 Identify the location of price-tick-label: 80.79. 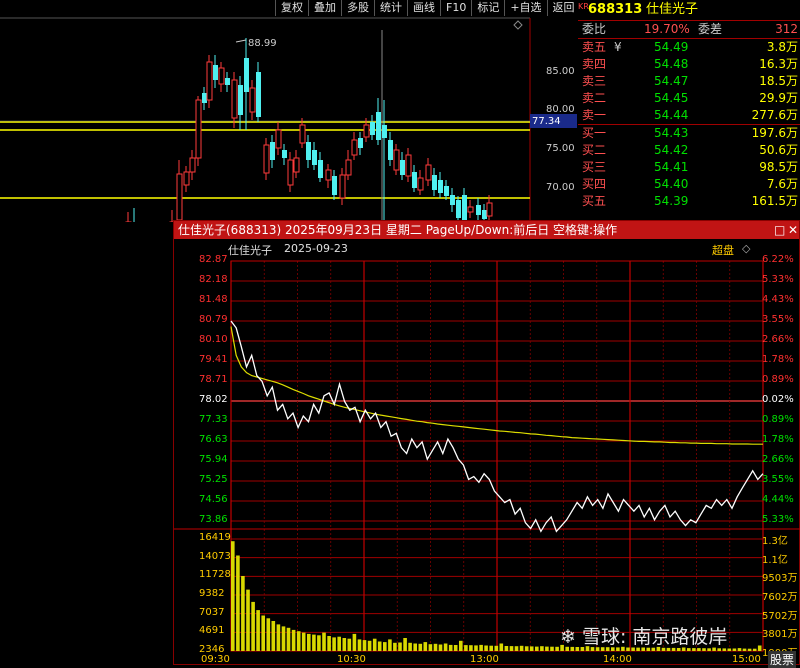
(213, 319).